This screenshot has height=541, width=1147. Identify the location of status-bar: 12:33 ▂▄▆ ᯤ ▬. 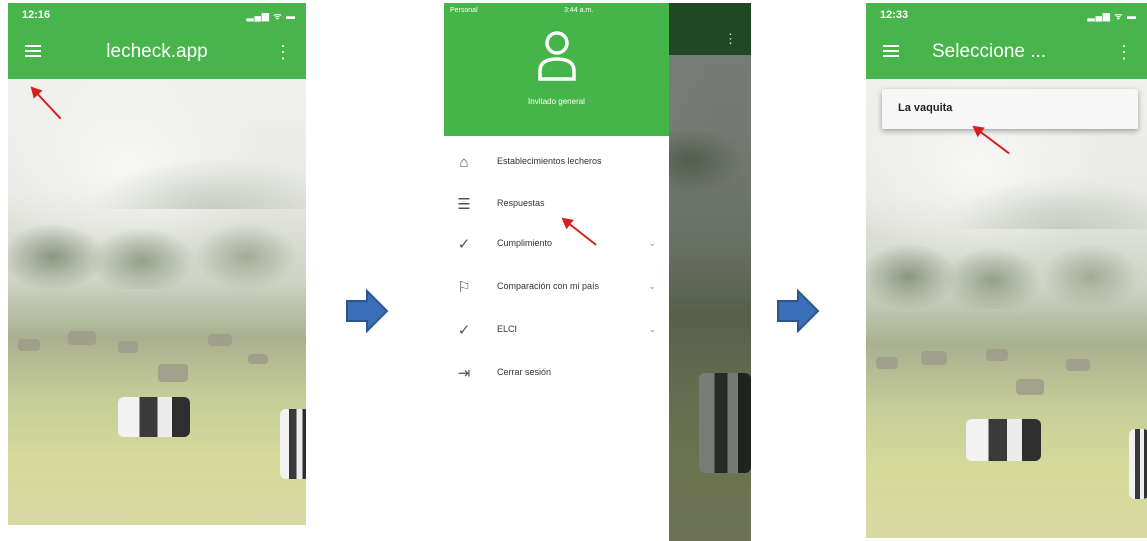
(1006, 15).